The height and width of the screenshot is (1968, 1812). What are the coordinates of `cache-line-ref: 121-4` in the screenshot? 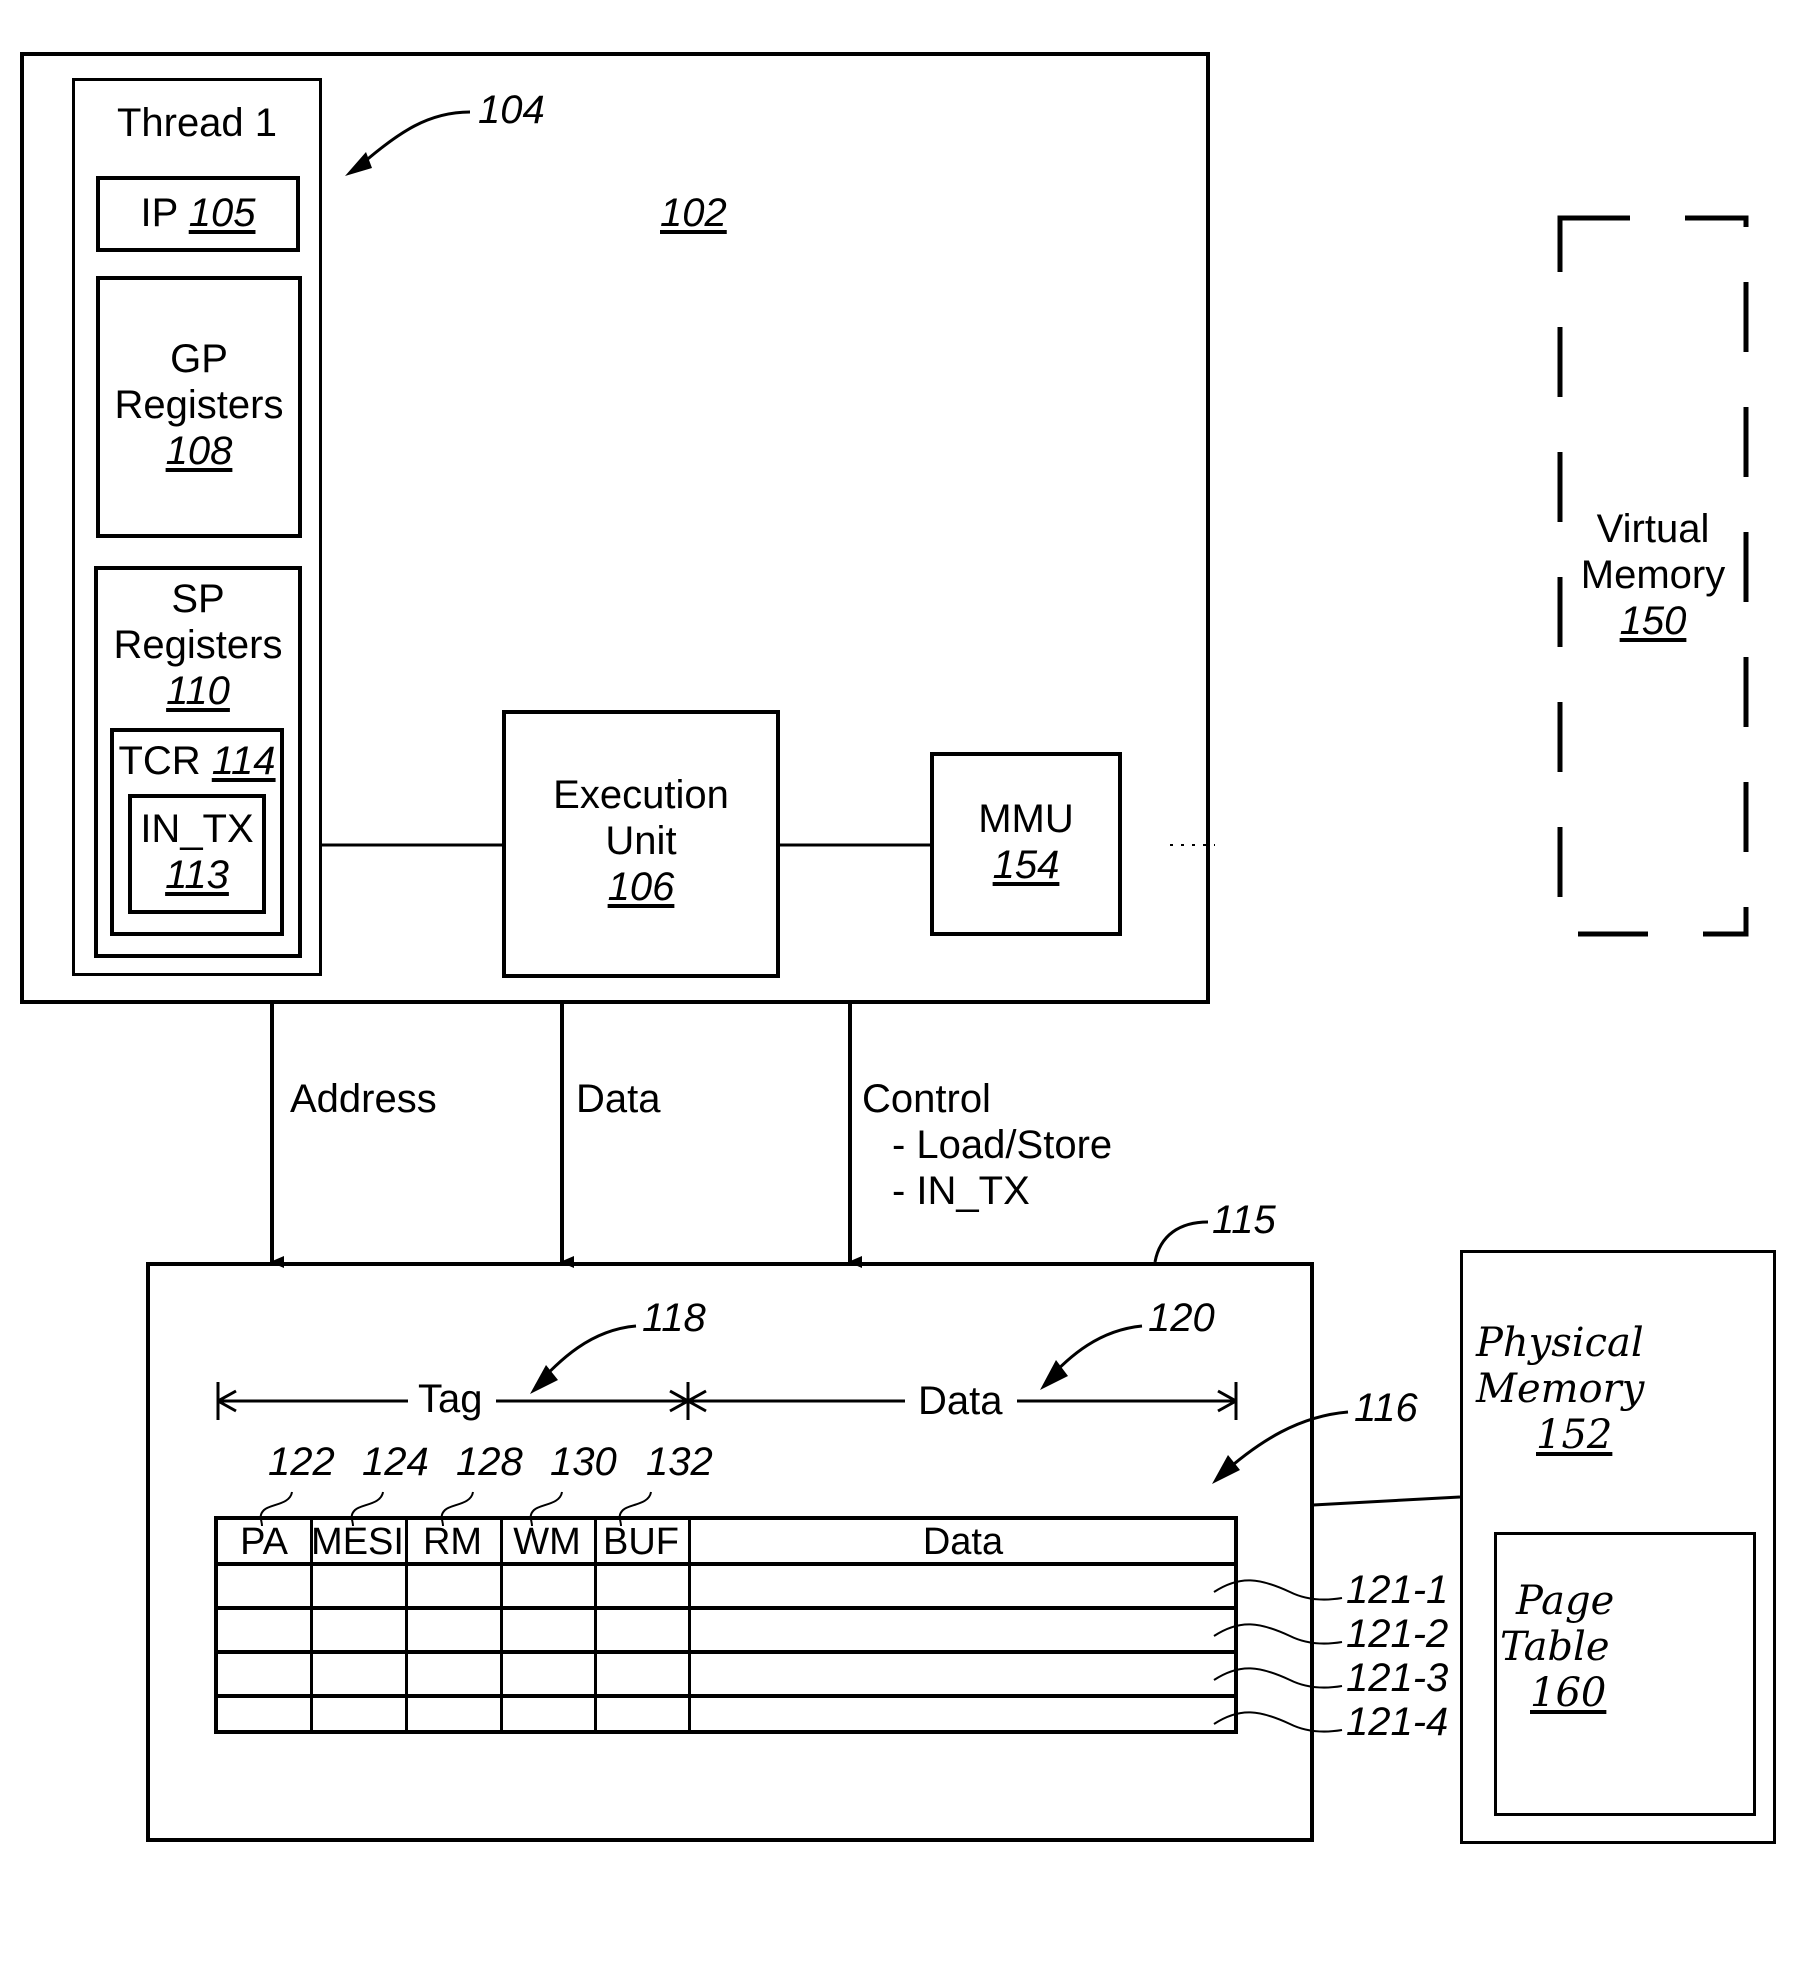 It's located at (1397, 1722).